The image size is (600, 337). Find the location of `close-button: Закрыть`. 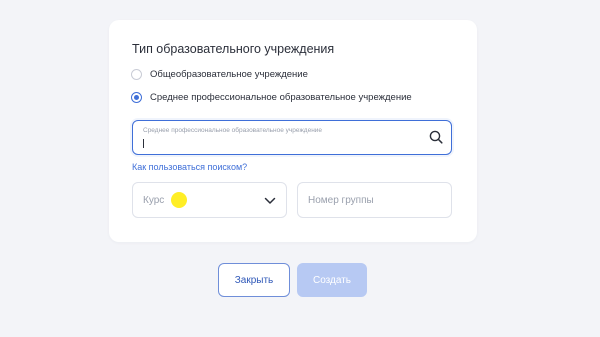

close-button: Закрыть is located at coordinates (254, 280).